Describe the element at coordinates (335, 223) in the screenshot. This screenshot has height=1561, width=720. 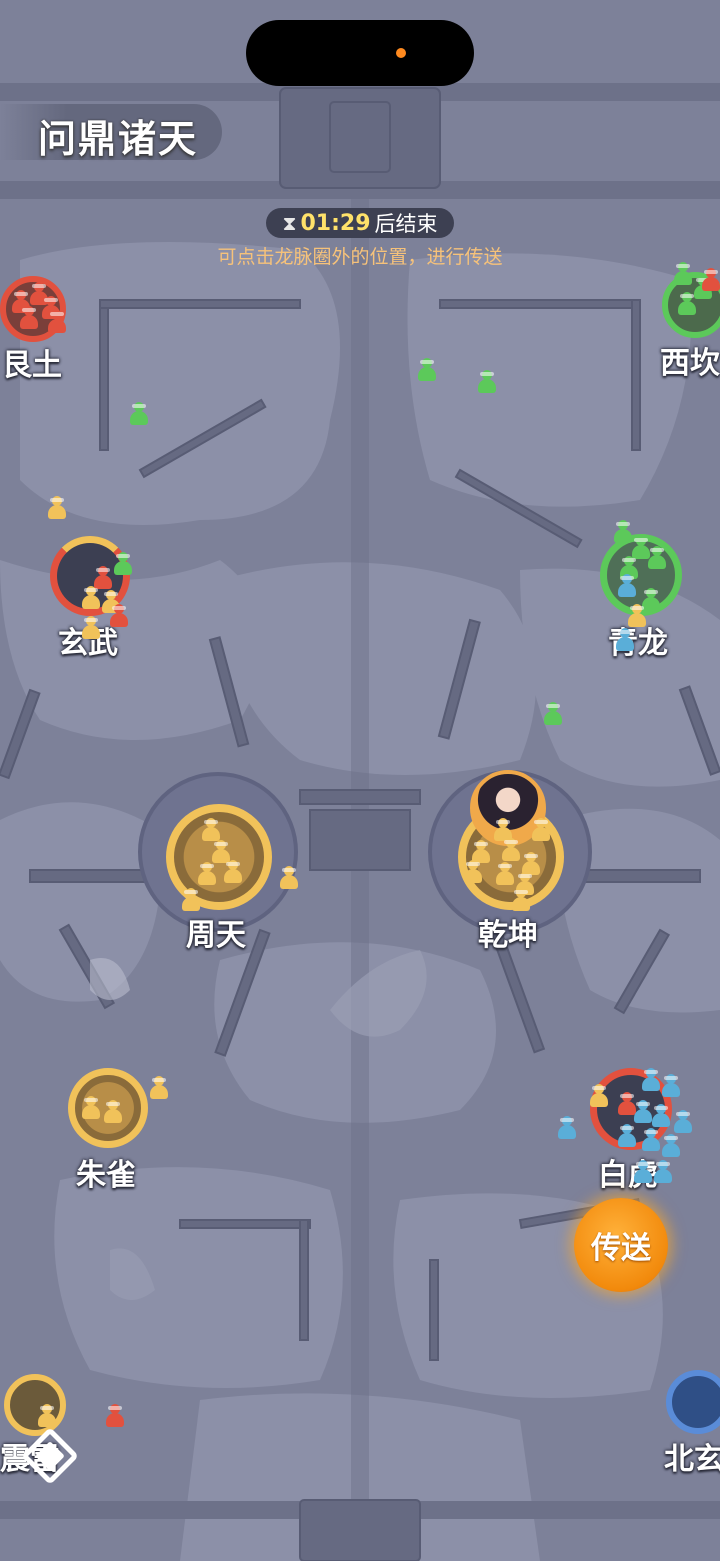
I see `timer-value: 01:29` at that location.